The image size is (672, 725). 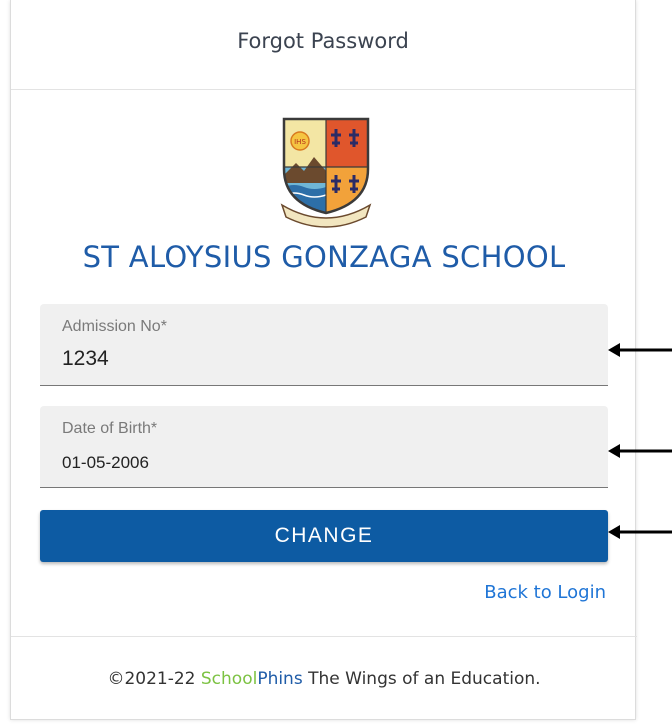 I want to click on admission-no-field: Admission No*, so click(x=324, y=345).